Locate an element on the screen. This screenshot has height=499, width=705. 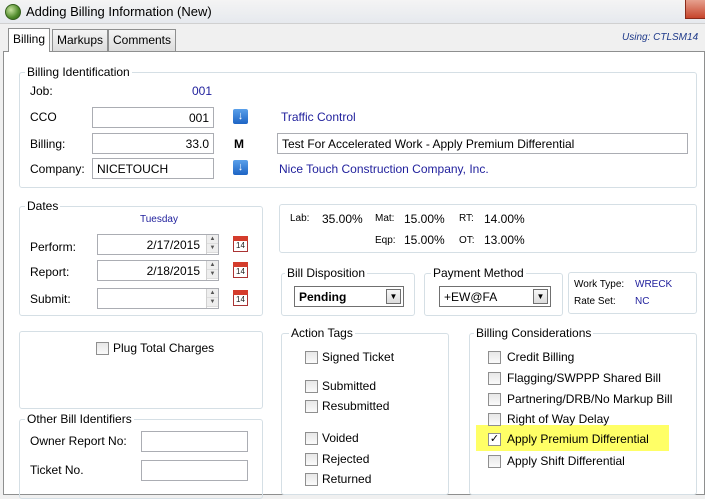
apply-premium-differential-checkbox: ✓ is located at coordinates (494, 439).